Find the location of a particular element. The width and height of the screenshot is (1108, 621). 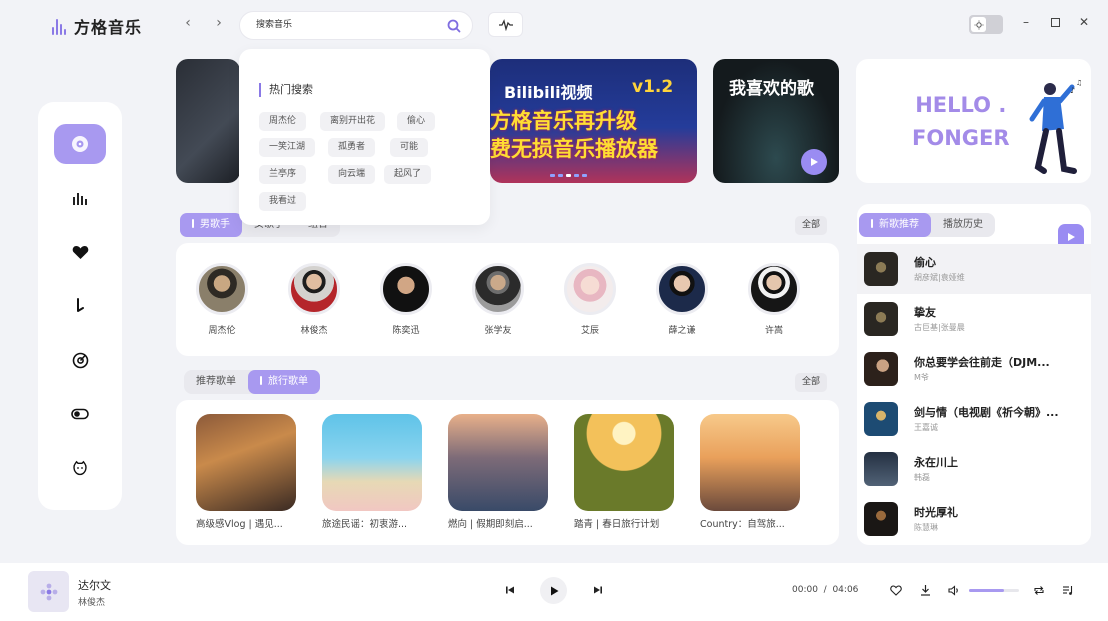

playlist-card: 踏青 | 春日旅行计划 is located at coordinates (624, 472).